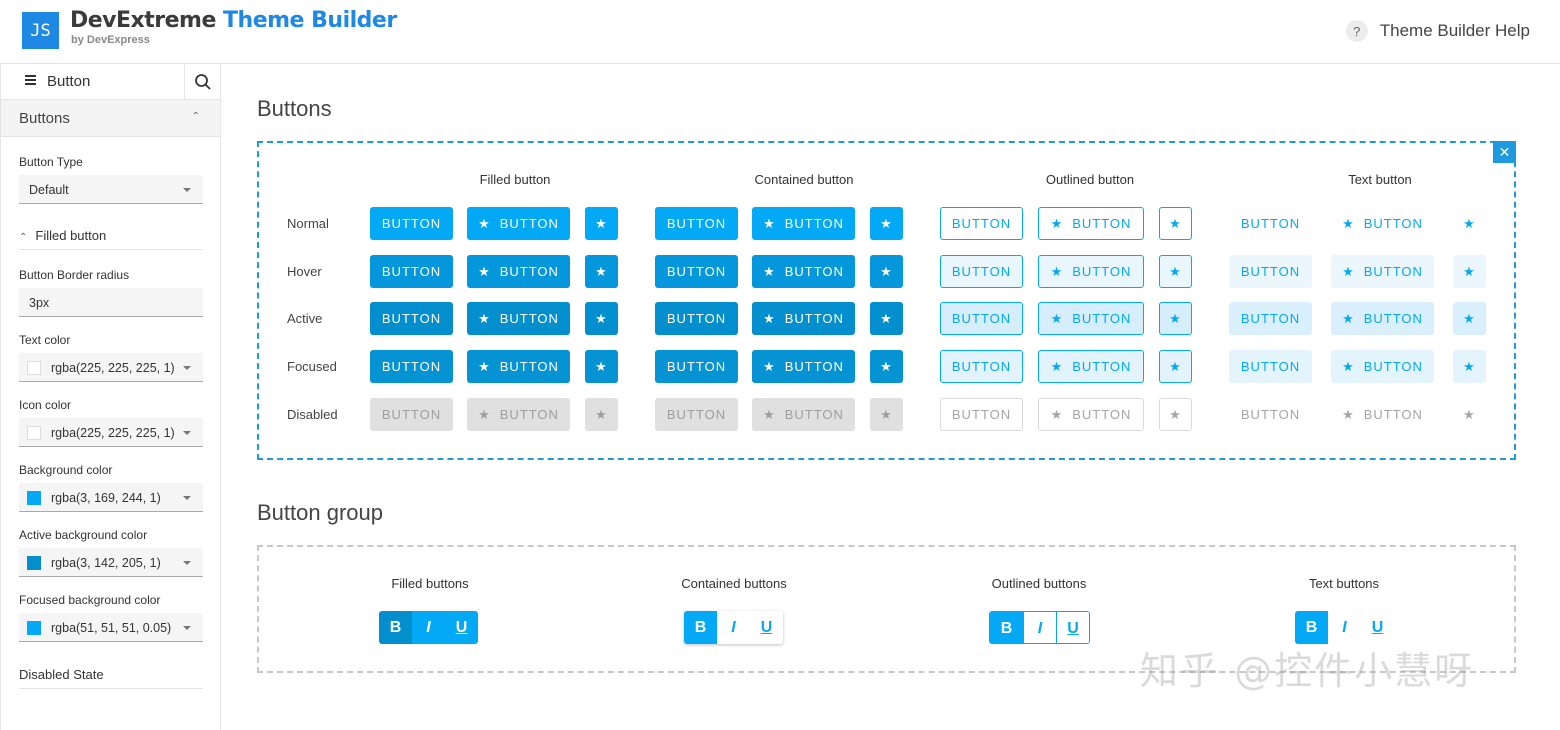 The width and height of the screenshot is (1560, 730). What do you see at coordinates (74, 275) in the screenshot?
I see `field-label: Button Border radius` at bounding box center [74, 275].